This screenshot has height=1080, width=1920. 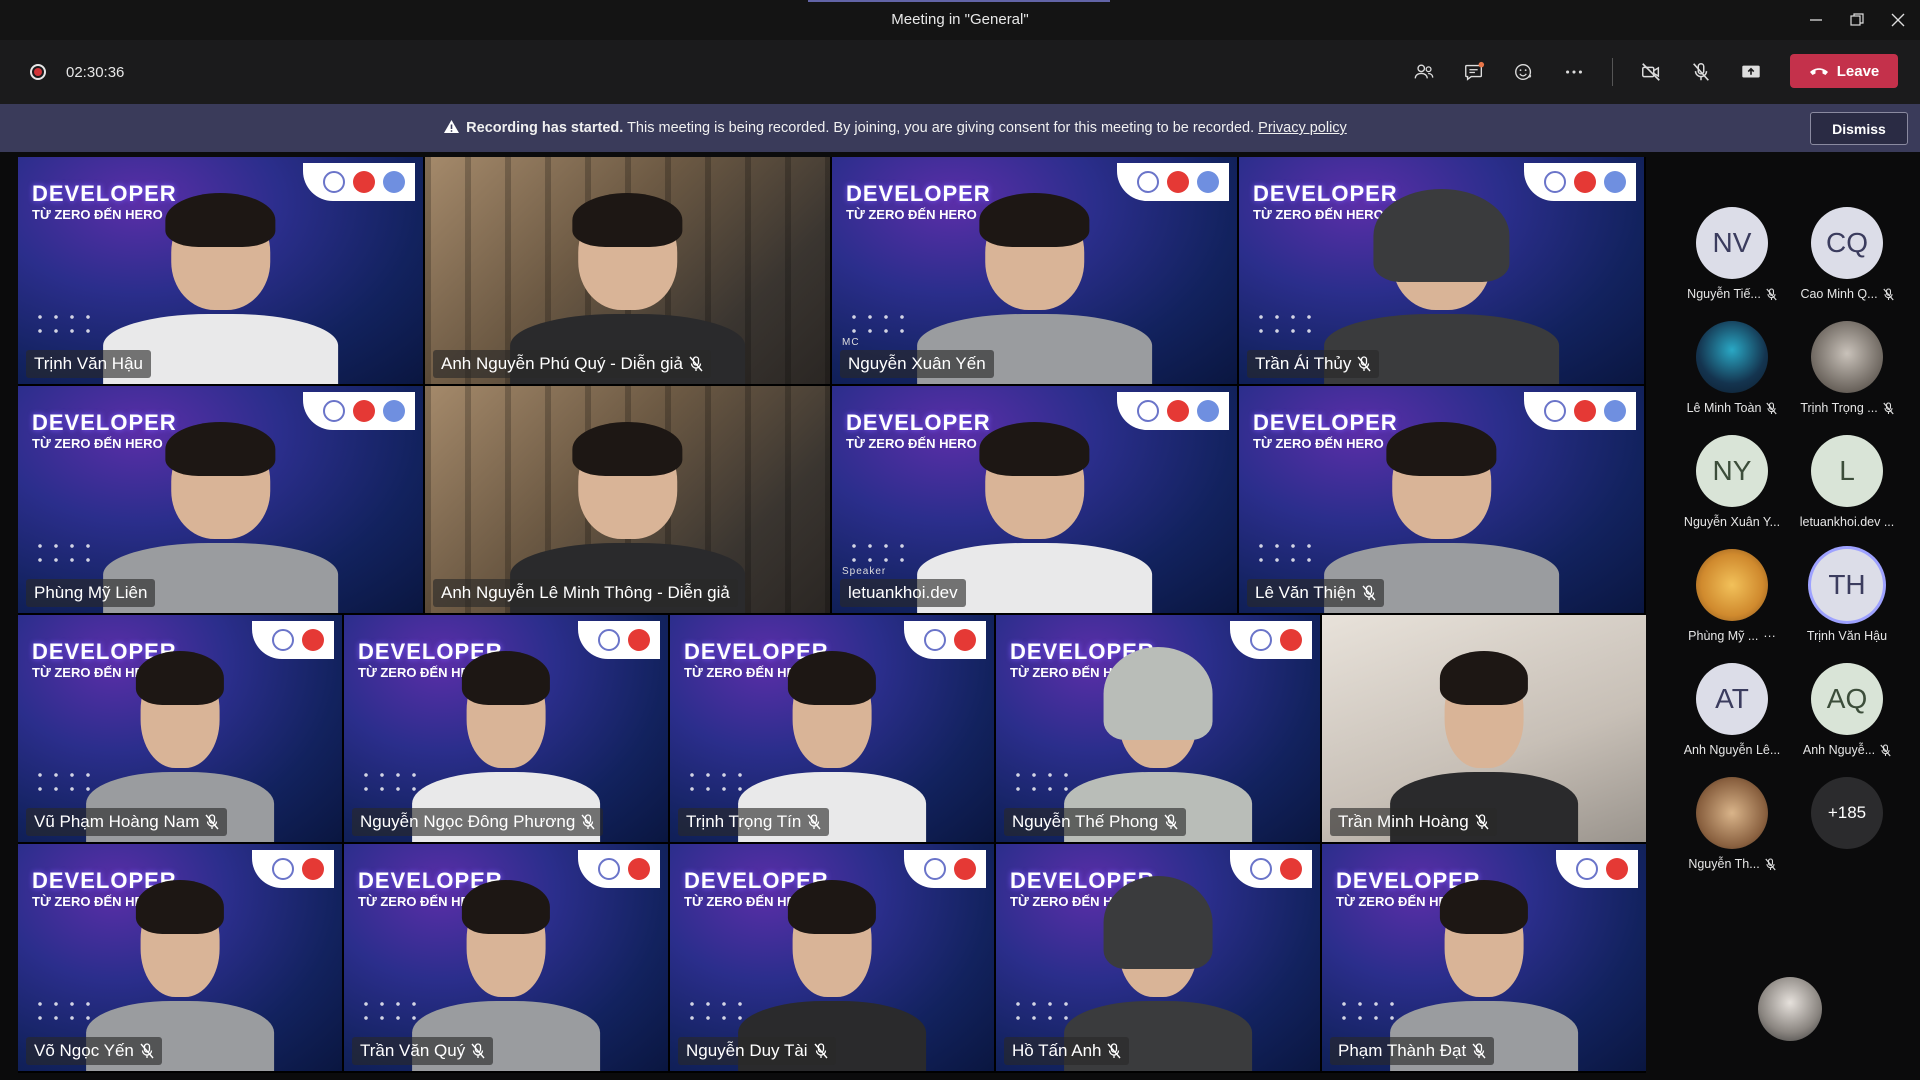 What do you see at coordinates (1484, 957) in the screenshot?
I see `video-tile: DEVELOPER TỪ ZERO ĐẾN HERO Phạm Thành Đạt` at bounding box center [1484, 957].